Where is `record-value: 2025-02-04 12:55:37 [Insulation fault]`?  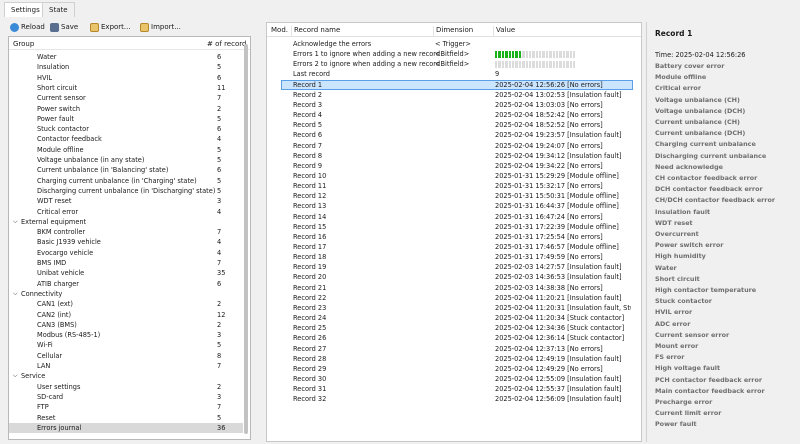 record-value: 2025-02-04 12:55:37 [Insulation fault] is located at coordinates (563, 389).